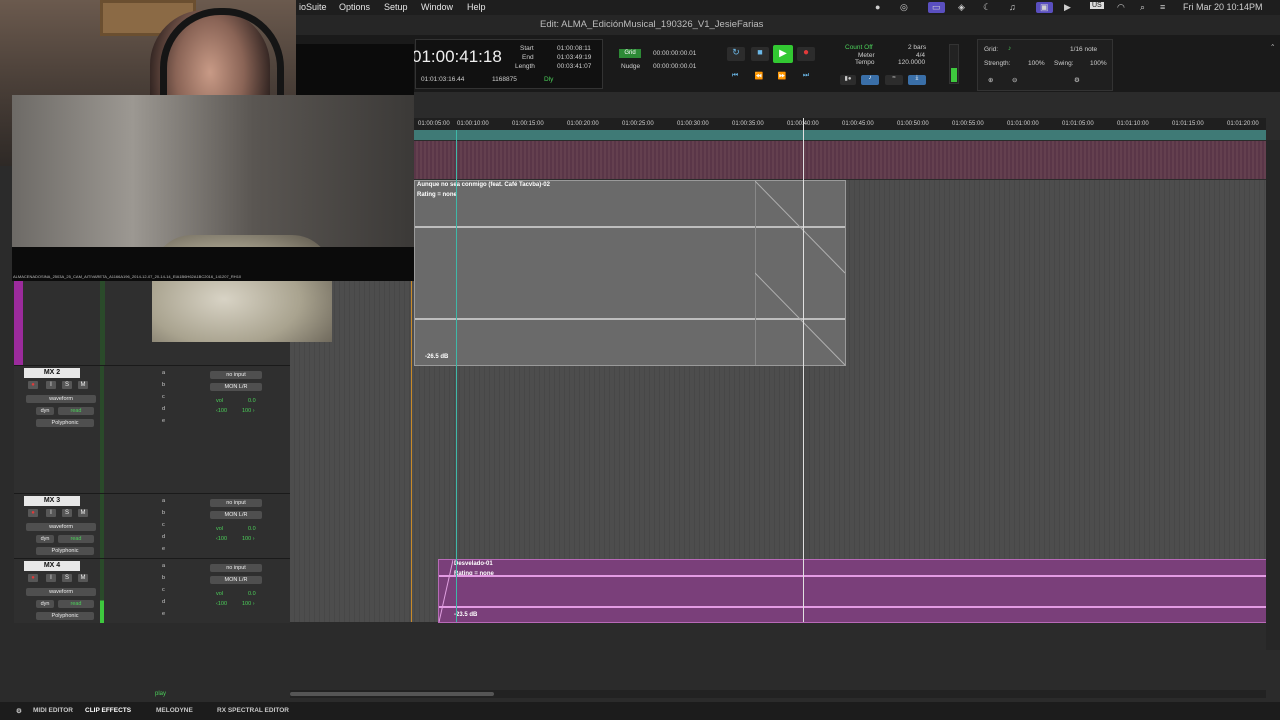 The height and width of the screenshot is (720, 1280). Describe the element at coordinates (735, 77) in the screenshot. I see `rewind-to-start-icon: ⏮` at that location.